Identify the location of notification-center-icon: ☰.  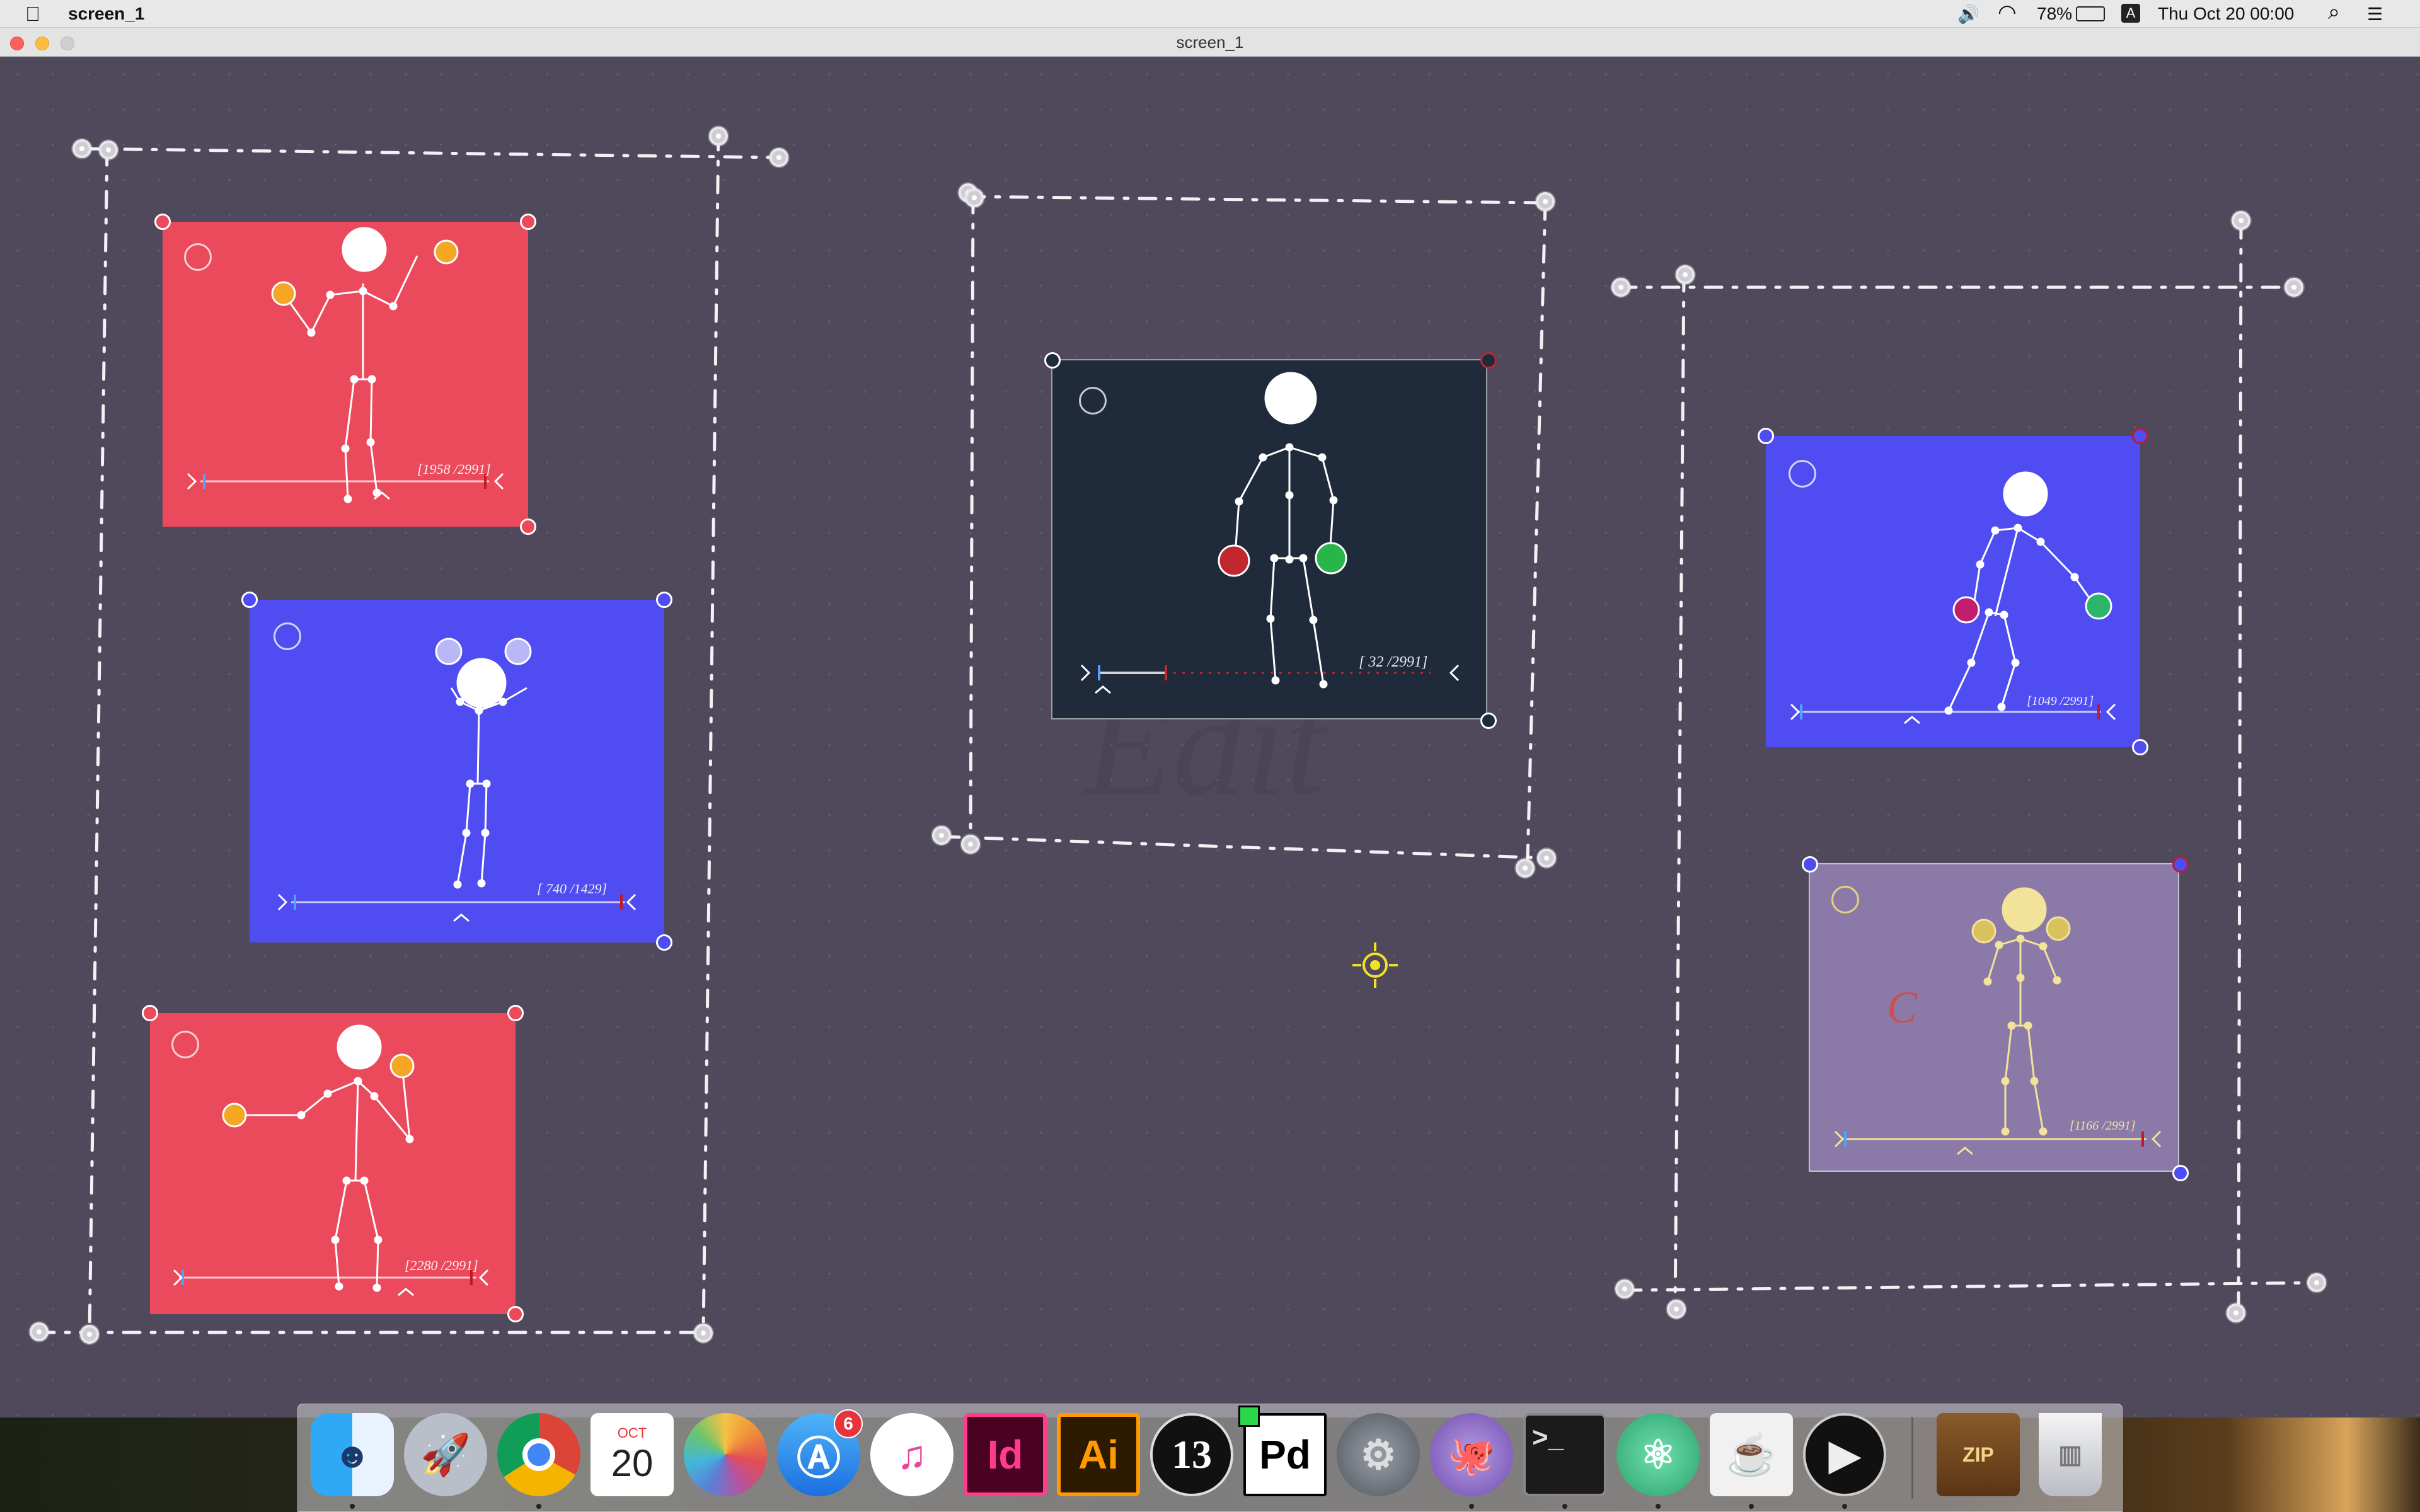
(2375, 14).